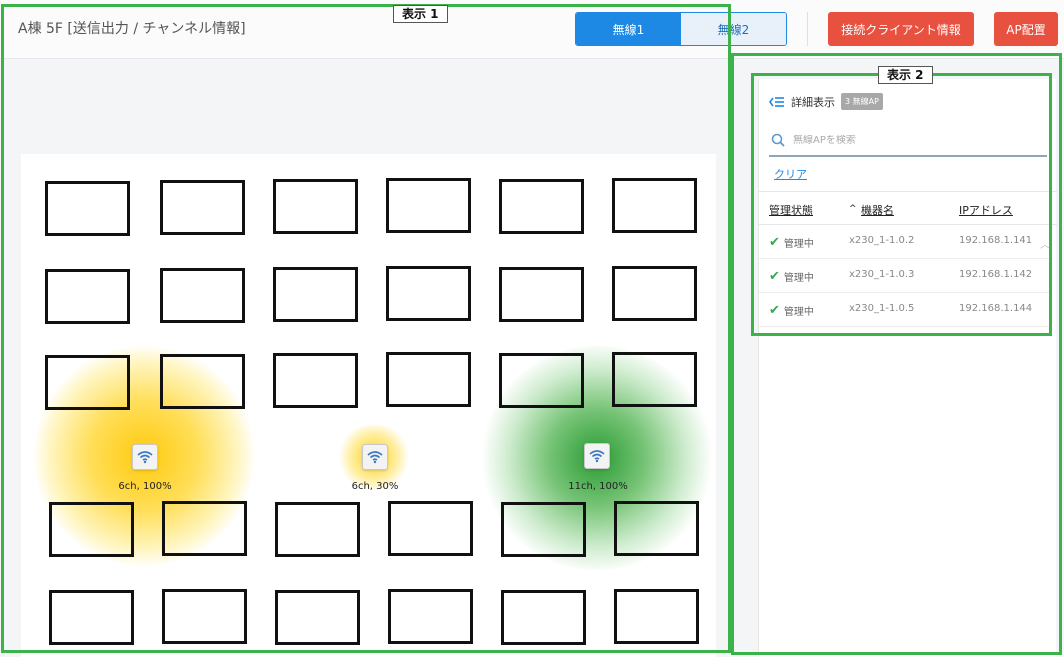 This screenshot has height=657, width=1064. I want to click on ap-label-3: 11ch, 100%, so click(598, 486).